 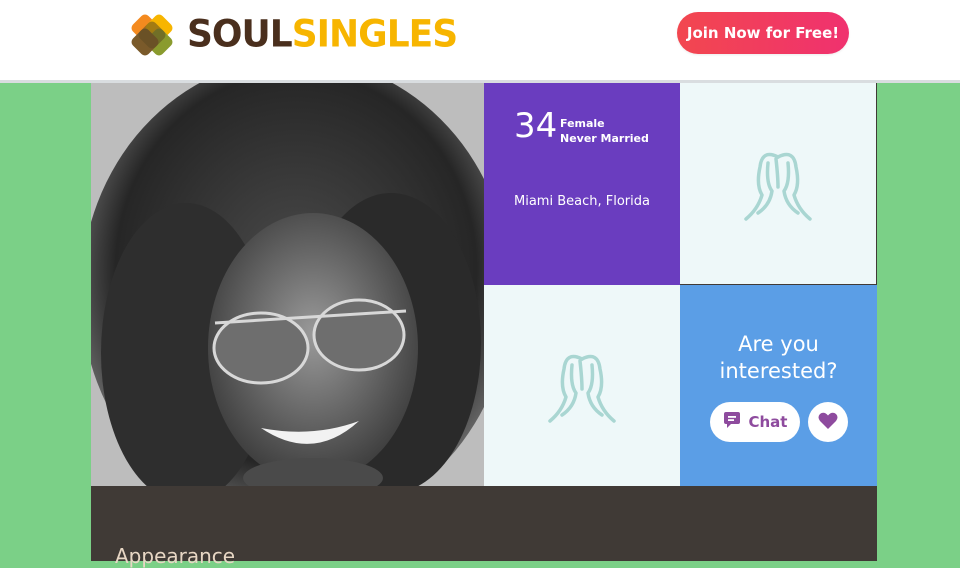 What do you see at coordinates (778, 358) in the screenshot?
I see `interest-question: Are you interested?` at bounding box center [778, 358].